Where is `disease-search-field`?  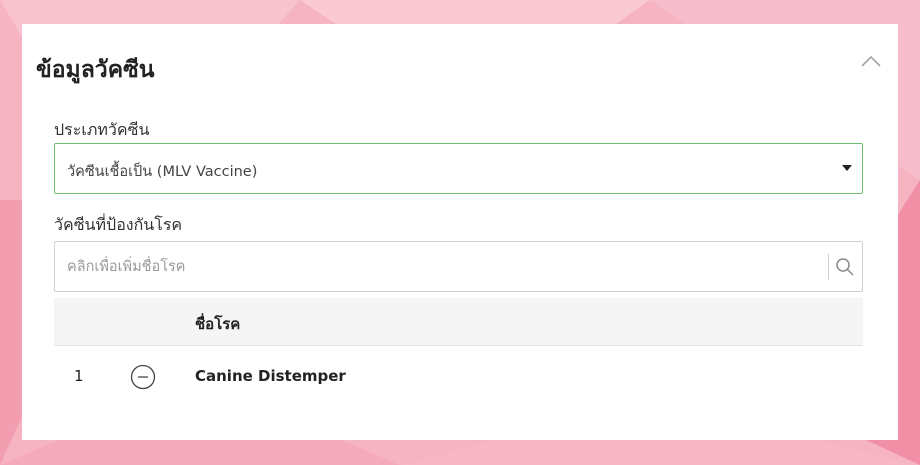
disease-search-field is located at coordinates (458, 266).